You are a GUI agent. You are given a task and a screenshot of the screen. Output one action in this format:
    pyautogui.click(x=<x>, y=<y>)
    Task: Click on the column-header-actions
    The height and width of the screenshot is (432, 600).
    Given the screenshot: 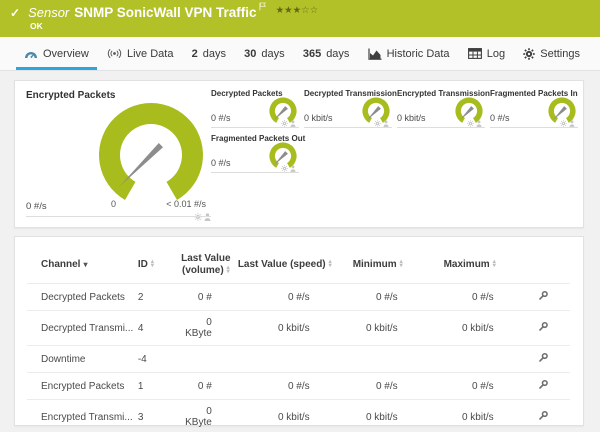 What is the action you would take?
    pyautogui.click(x=544, y=264)
    